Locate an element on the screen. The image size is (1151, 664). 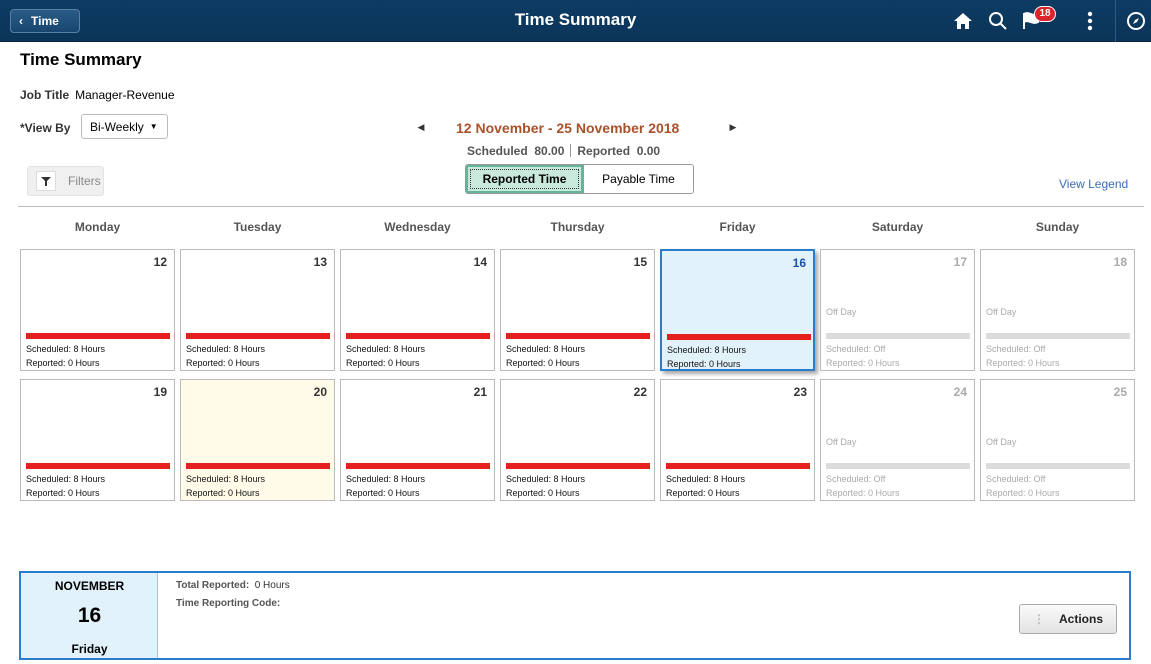
navbar-compass-icon is located at coordinates (1136, 21).